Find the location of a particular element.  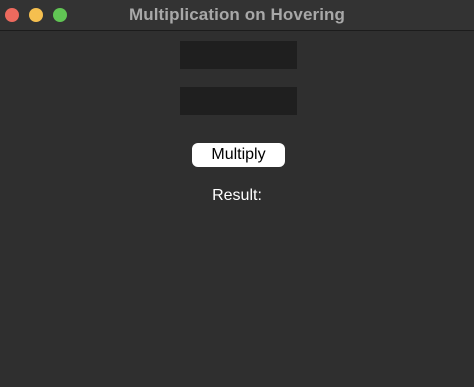

first-number-input is located at coordinates (238, 55).